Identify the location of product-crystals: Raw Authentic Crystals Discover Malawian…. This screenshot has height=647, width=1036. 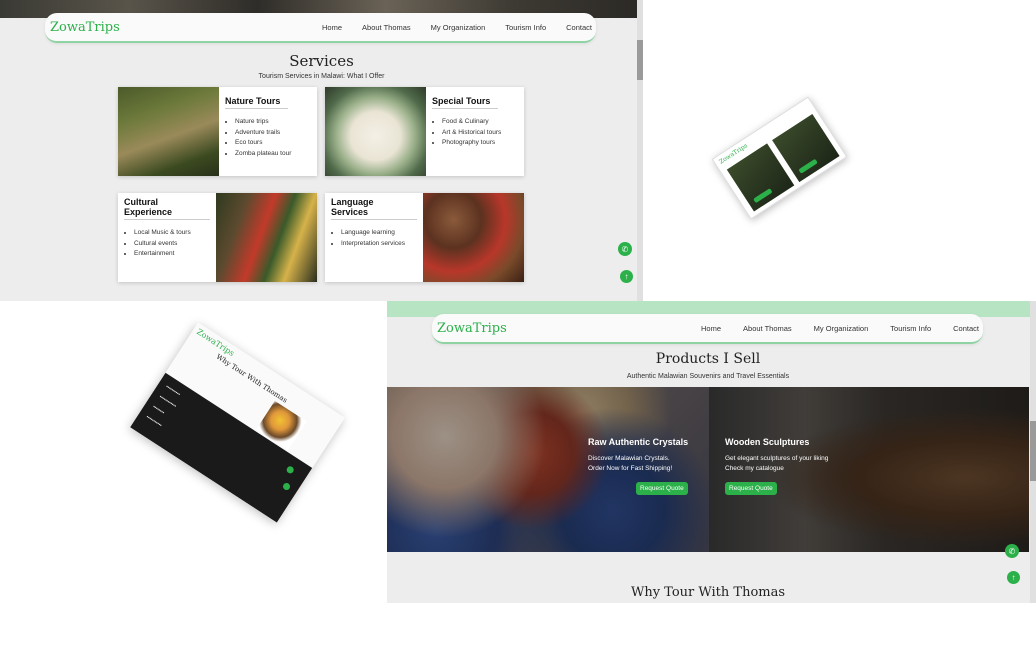
(638, 466).